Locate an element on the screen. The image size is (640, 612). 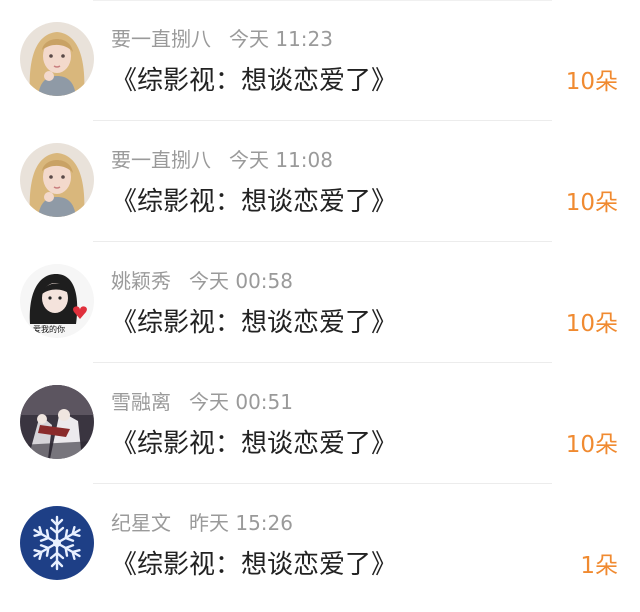
sender-meta: 雪融离 今天 00:51 is located at coordinates (202, 402).